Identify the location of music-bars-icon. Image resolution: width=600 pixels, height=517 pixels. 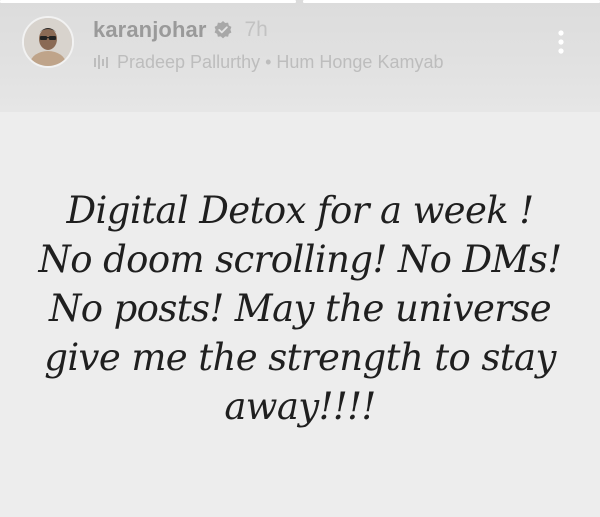
(101, 62).